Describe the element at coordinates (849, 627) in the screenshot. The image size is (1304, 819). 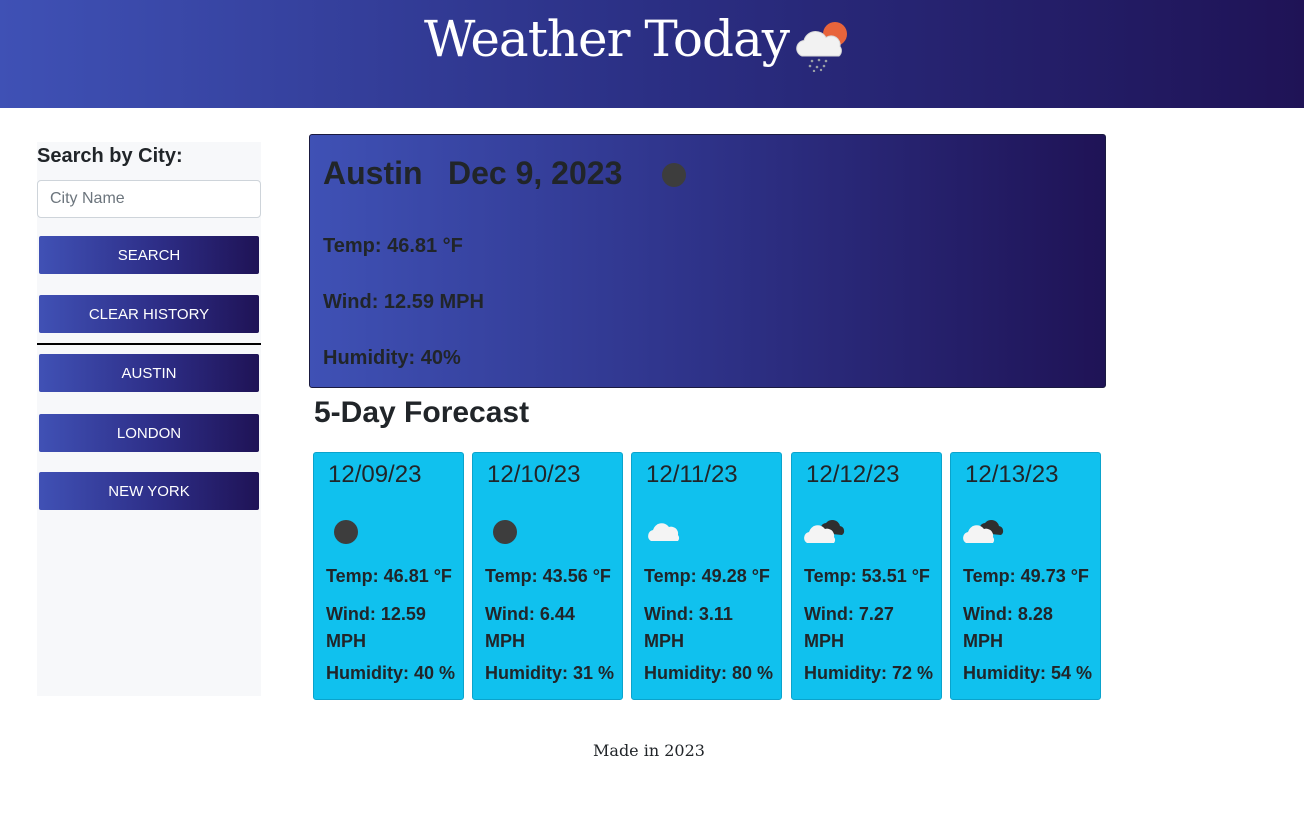
I see `forecast-wind: Wind: 7.27 MPH` at that location.